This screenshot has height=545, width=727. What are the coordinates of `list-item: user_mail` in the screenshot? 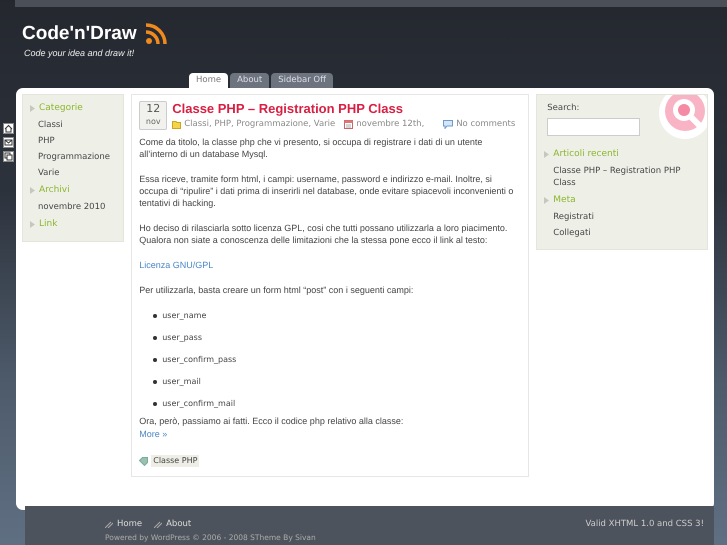 It's located at (181, 382).